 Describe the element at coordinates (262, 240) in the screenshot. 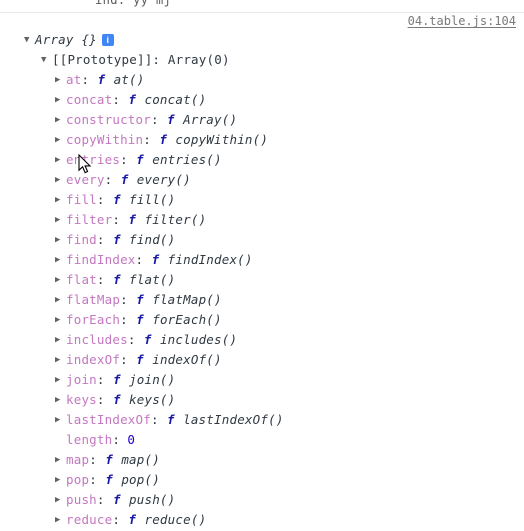

I see `tree-property-row: ▶ find: f find()` at that location.